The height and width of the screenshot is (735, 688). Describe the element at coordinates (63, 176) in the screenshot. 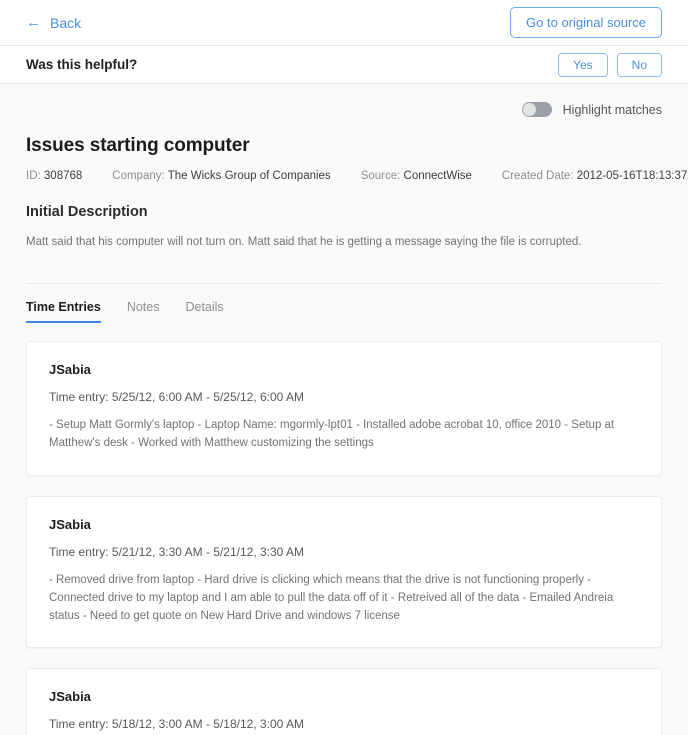

I see `meta-id-value: 308768` at that location.